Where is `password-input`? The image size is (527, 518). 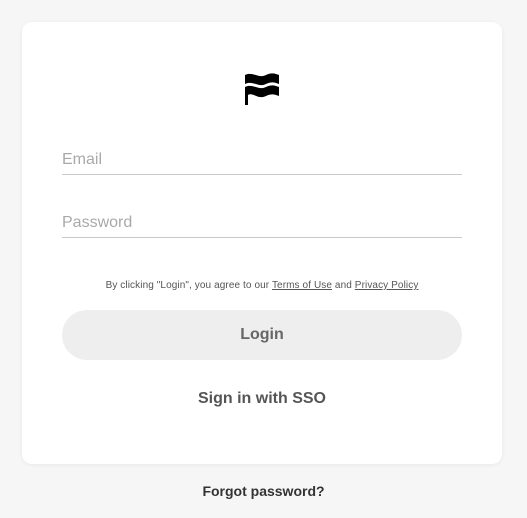 password-input is located at coordinates (262, 223).